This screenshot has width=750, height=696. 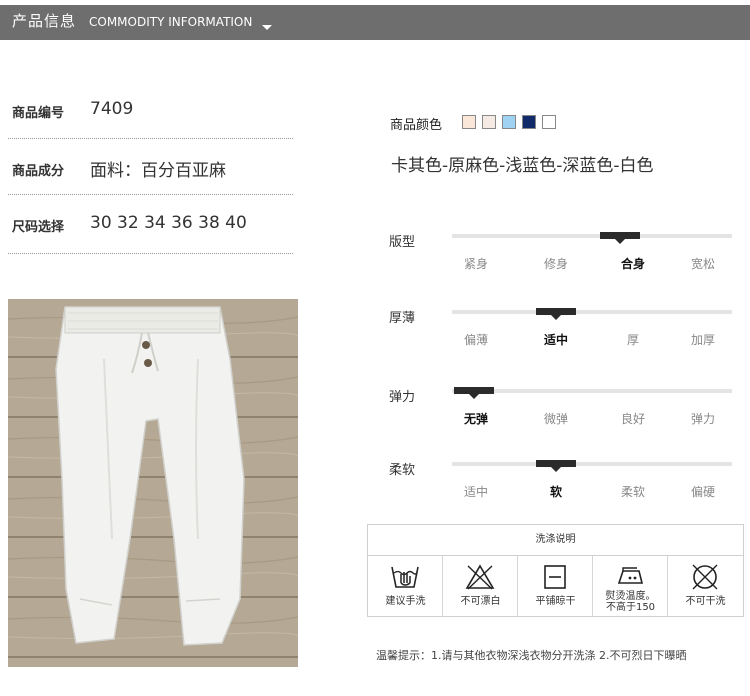 What do you see at coordinates (469, 122) in the screenshot?
I see `color-swatch-khaki` at bounding box center [469, 122].